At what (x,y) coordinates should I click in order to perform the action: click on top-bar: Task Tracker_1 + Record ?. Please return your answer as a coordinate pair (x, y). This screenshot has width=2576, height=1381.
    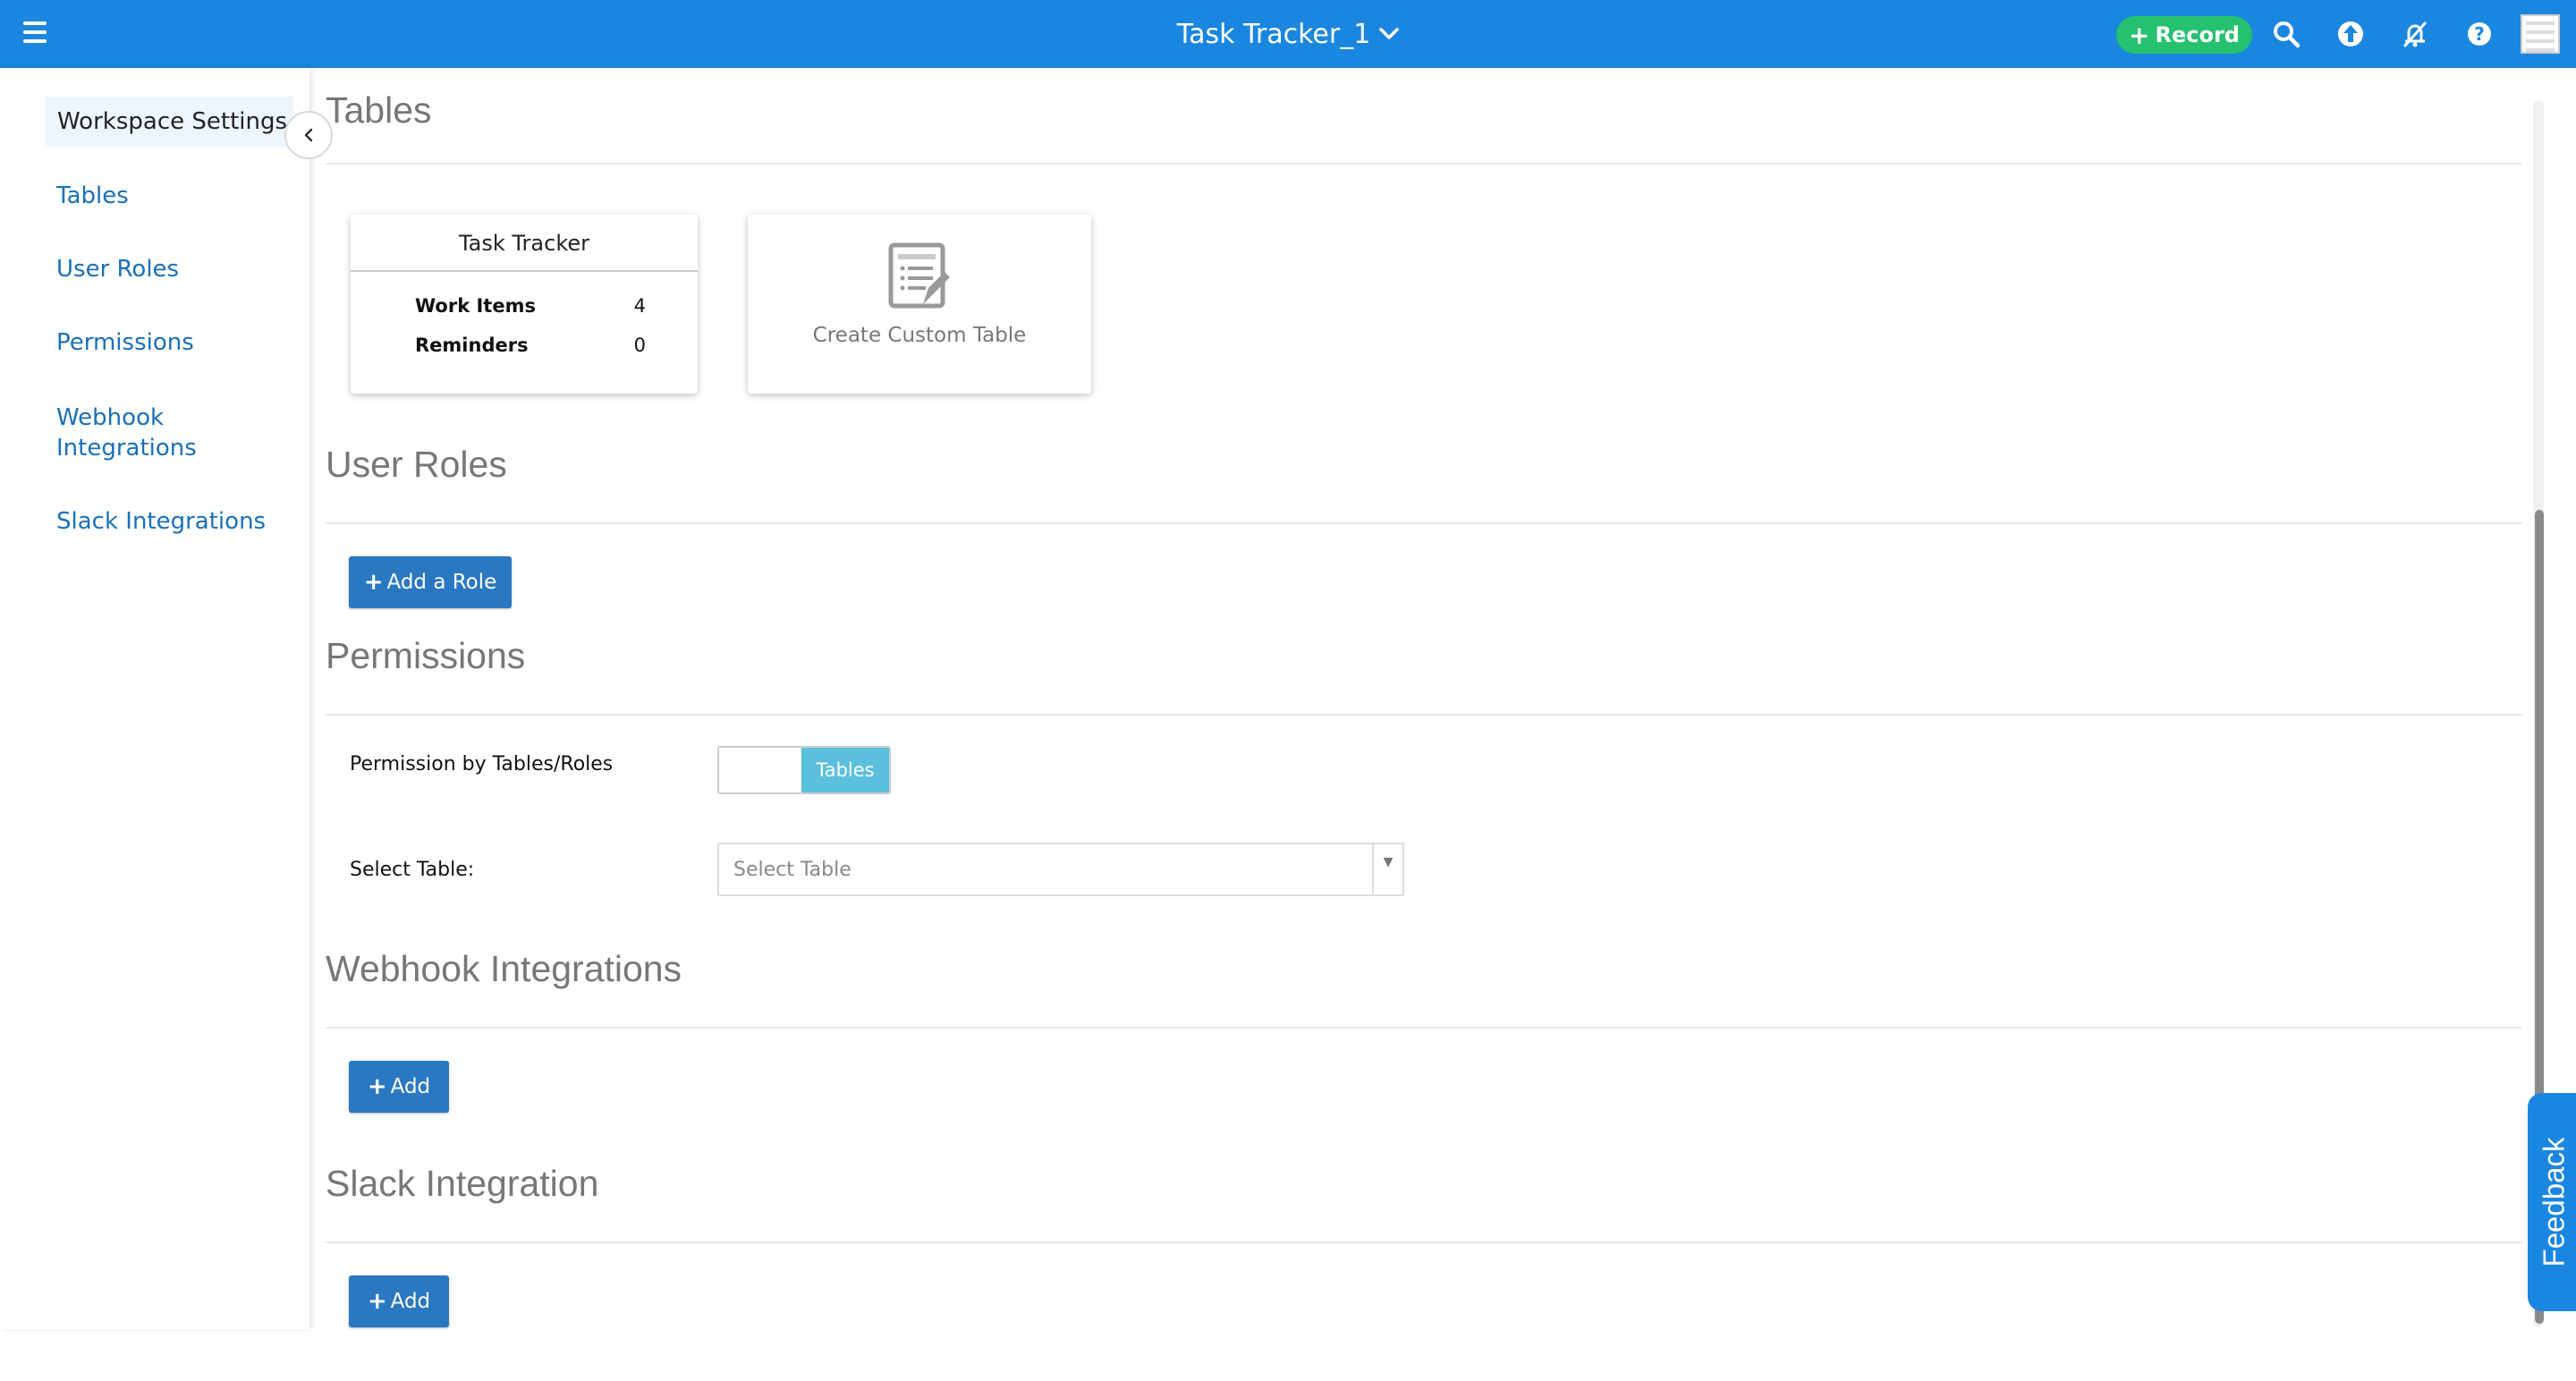
    Looking at the image, I should click on (1288, 34).